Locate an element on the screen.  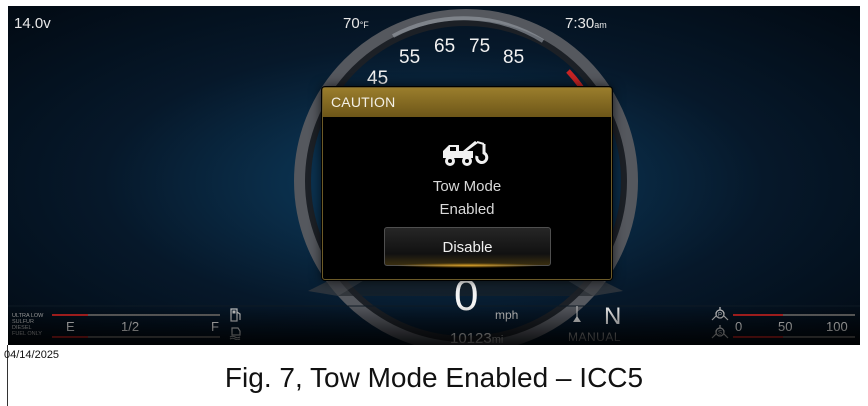
svg-text: P is located at coordinates (720, 316).